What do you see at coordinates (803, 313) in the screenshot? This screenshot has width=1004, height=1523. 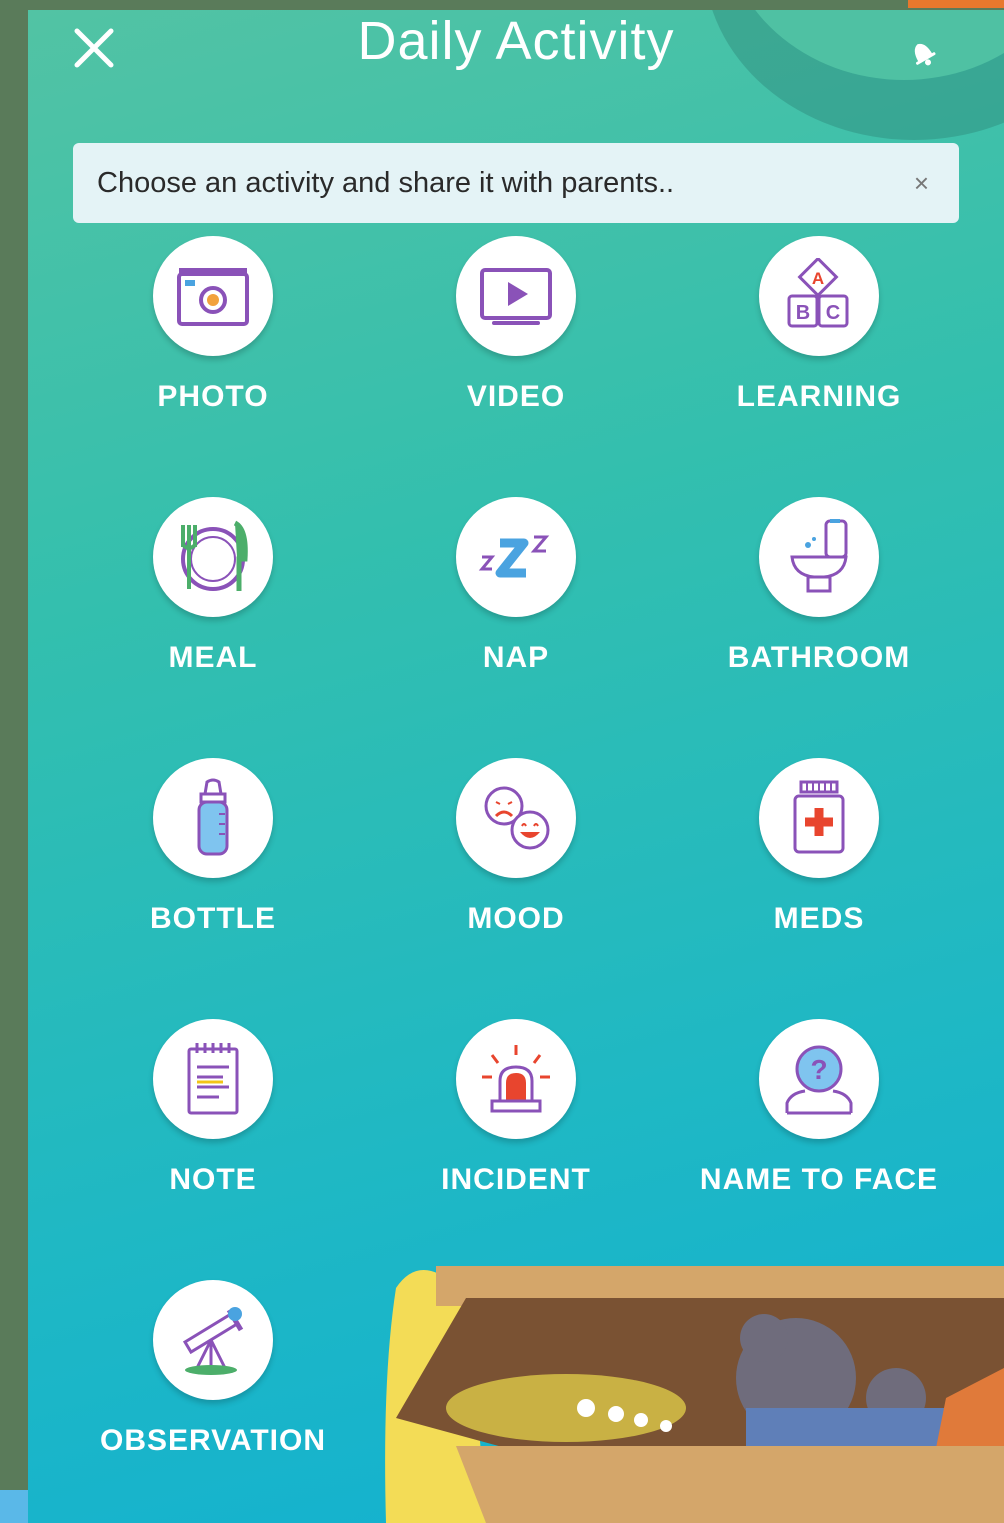 I see `svg-text: B` at bounding box center [803, 313].